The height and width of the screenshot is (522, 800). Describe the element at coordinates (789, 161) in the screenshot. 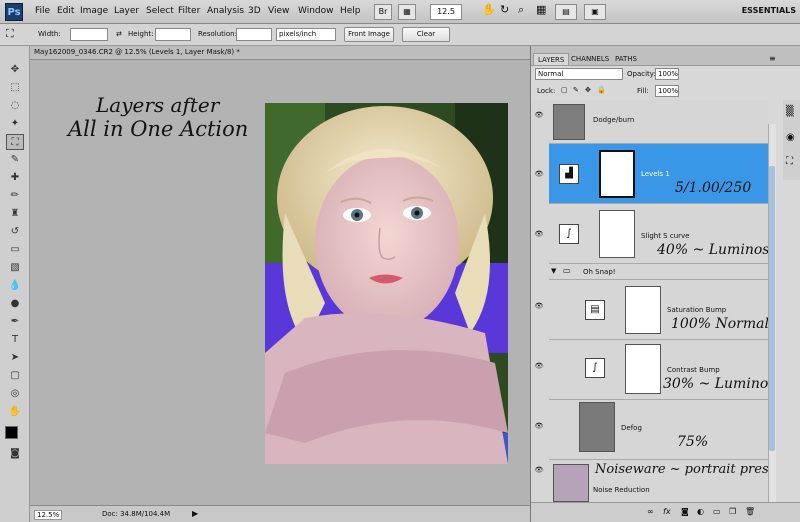

I see `navigator-panel-icon: ⛶` at that location.